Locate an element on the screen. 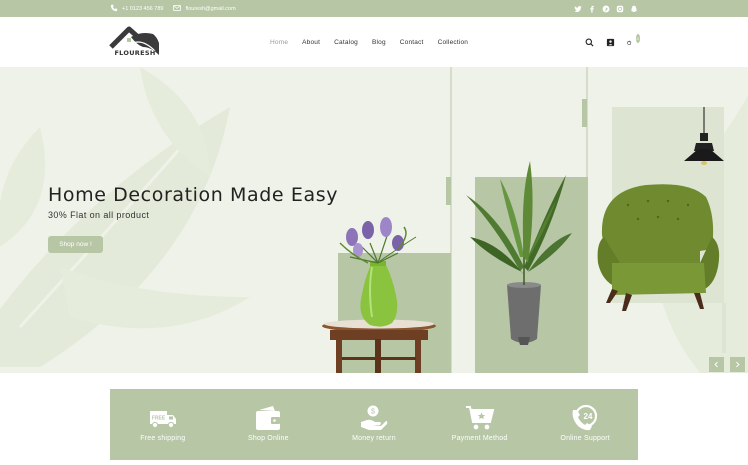 This screenshot has height=465, width=748. nav-home: Home is located at coordinates (279, 42).